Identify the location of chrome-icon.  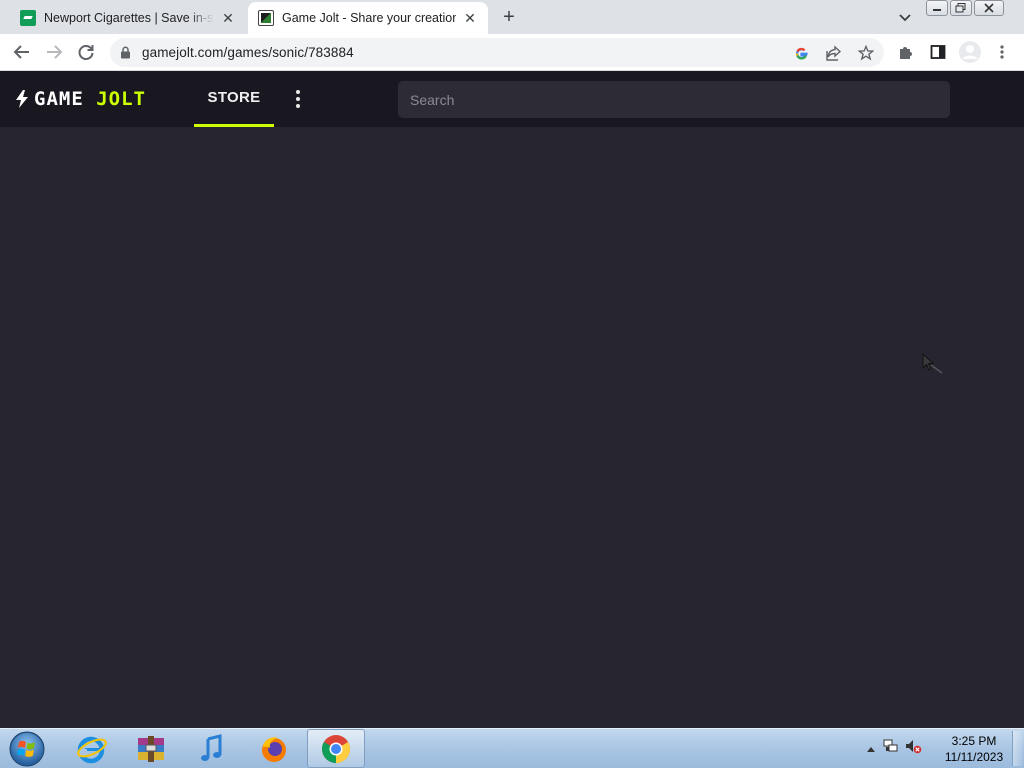
(336, 748).